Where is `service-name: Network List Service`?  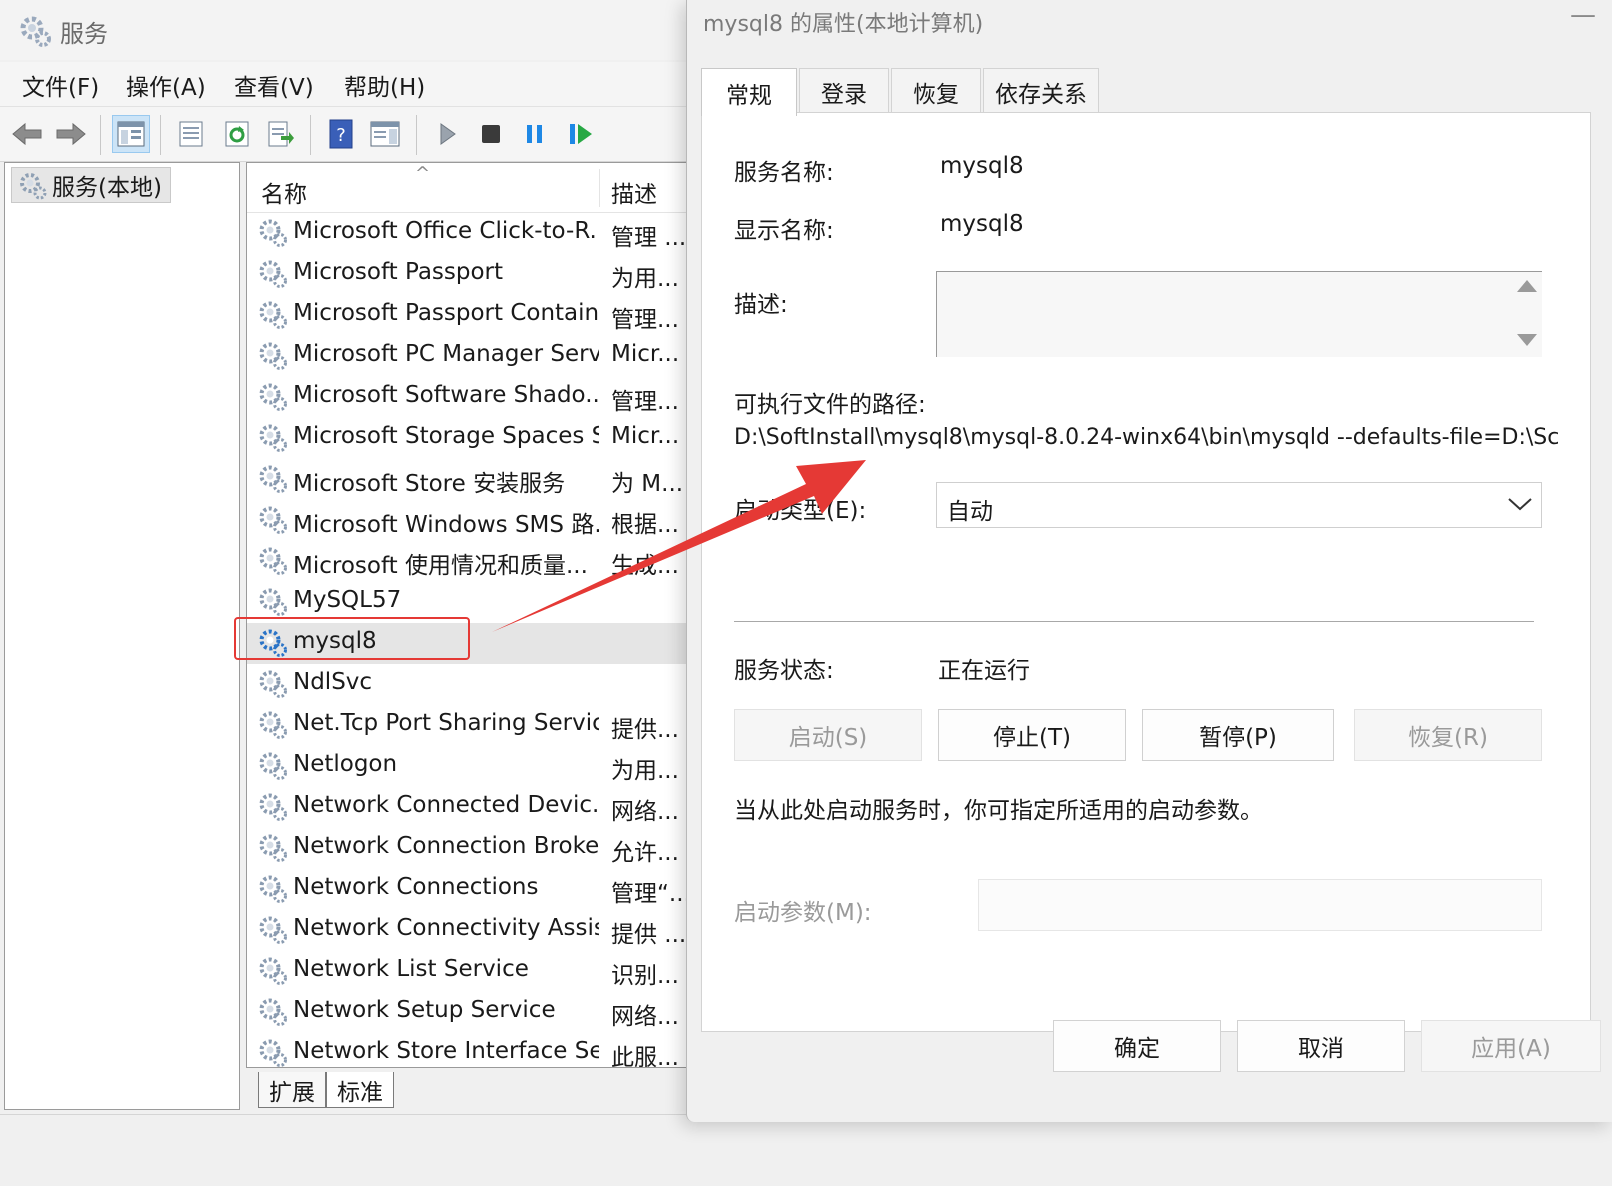
service-name: Network List Service is located at coordinates (411, 969).